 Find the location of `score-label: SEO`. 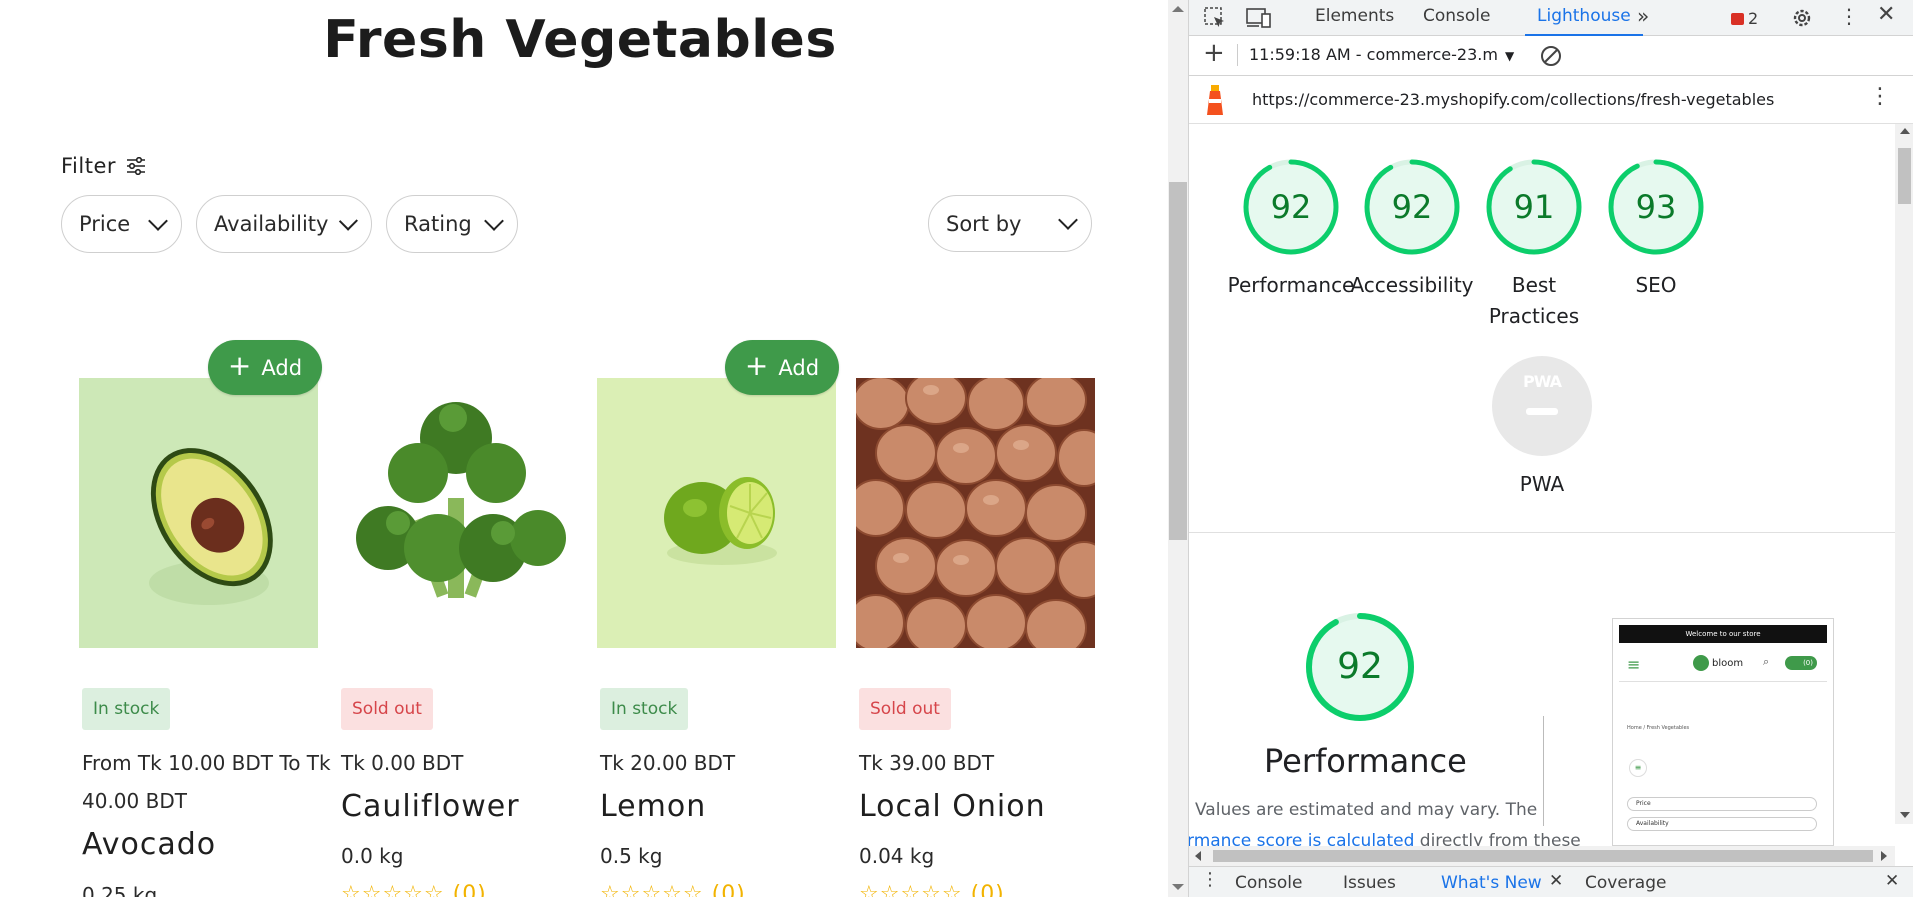

score-label: SEO is located at coordinates (1656, 285).